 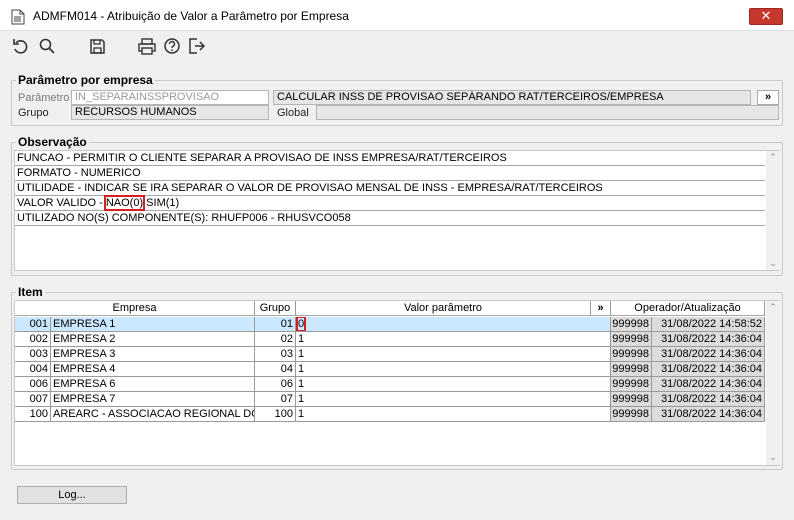 I want to click on table-row: 006 EMPRESA 6 06 1 999998 31/08/2022 14:36:04, so click(x=390, y=384).